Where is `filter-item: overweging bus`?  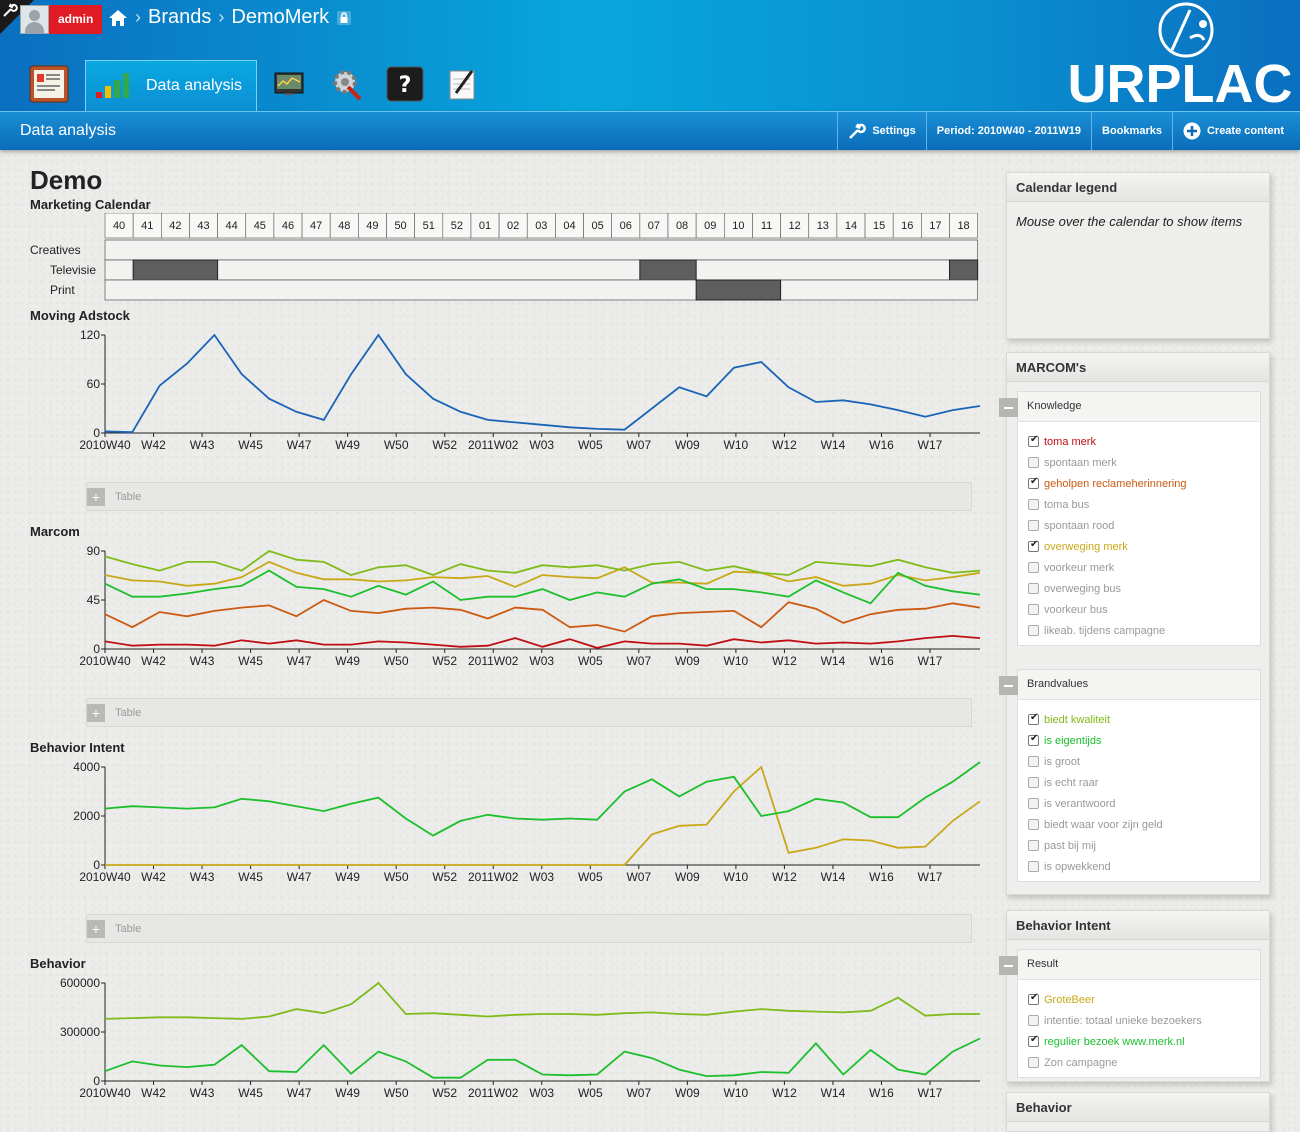
filter-item: overweging bus is located at coordinates (1144, 588).